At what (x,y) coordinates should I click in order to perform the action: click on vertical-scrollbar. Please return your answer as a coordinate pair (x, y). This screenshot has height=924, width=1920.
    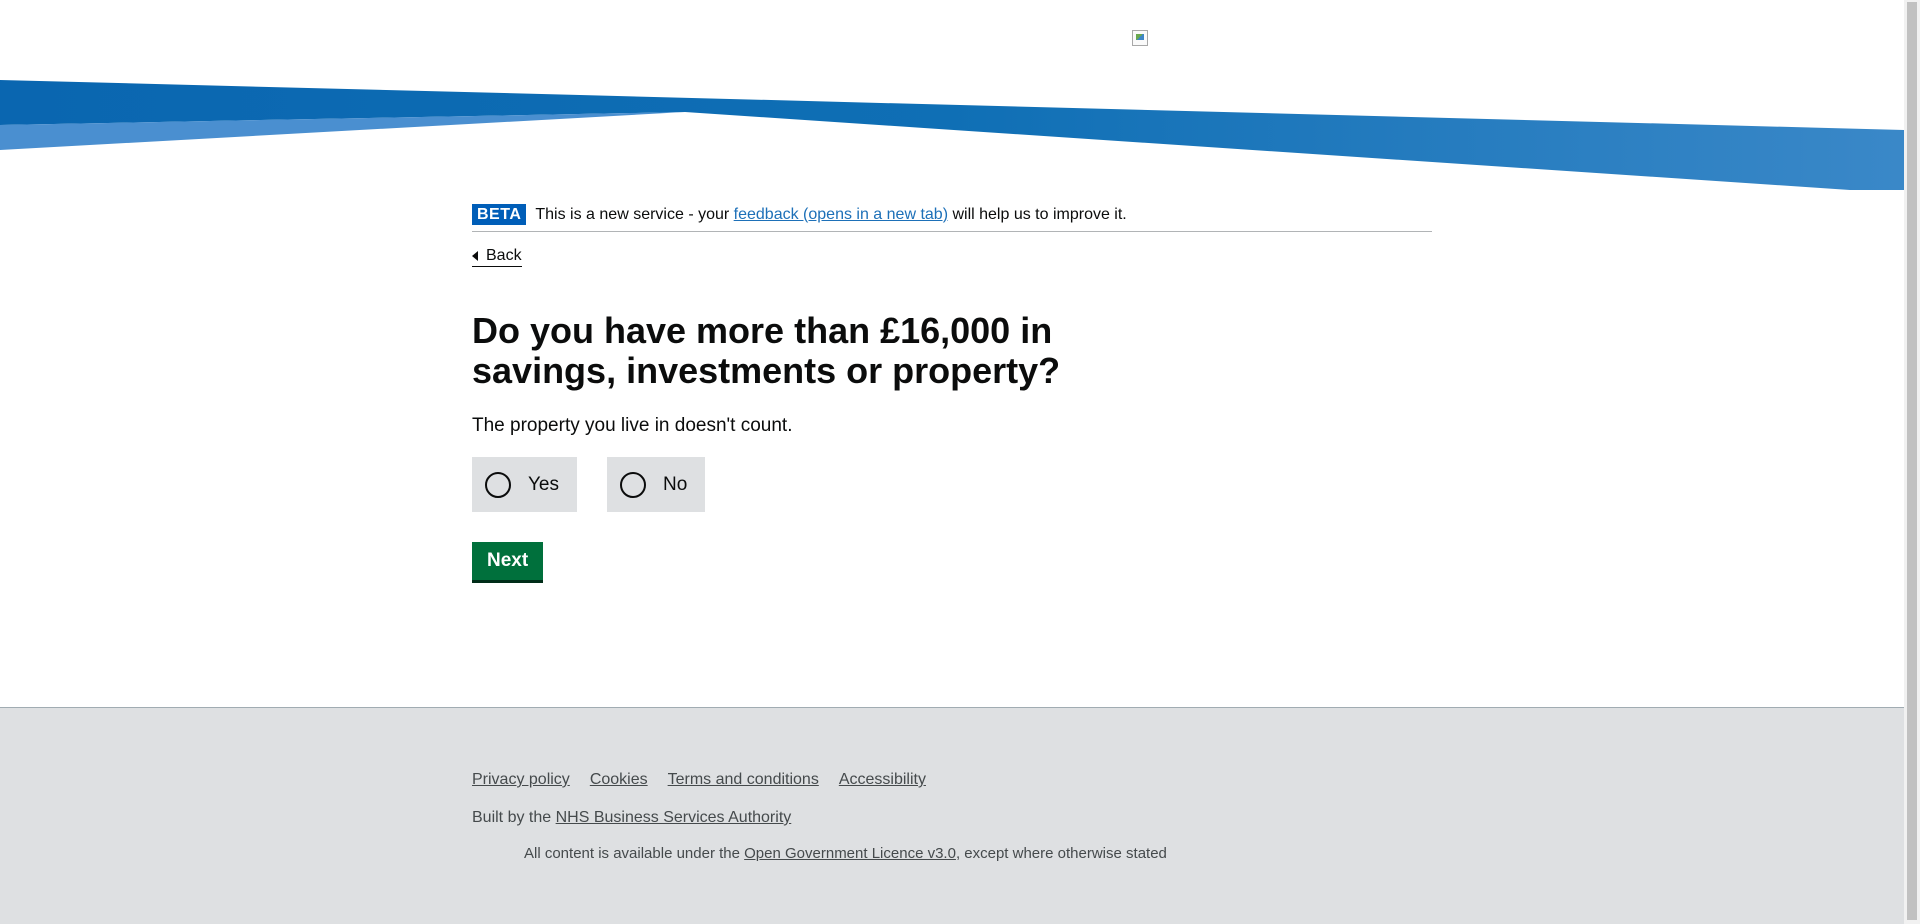
    Looking at the image, I should click on (1912, 462).